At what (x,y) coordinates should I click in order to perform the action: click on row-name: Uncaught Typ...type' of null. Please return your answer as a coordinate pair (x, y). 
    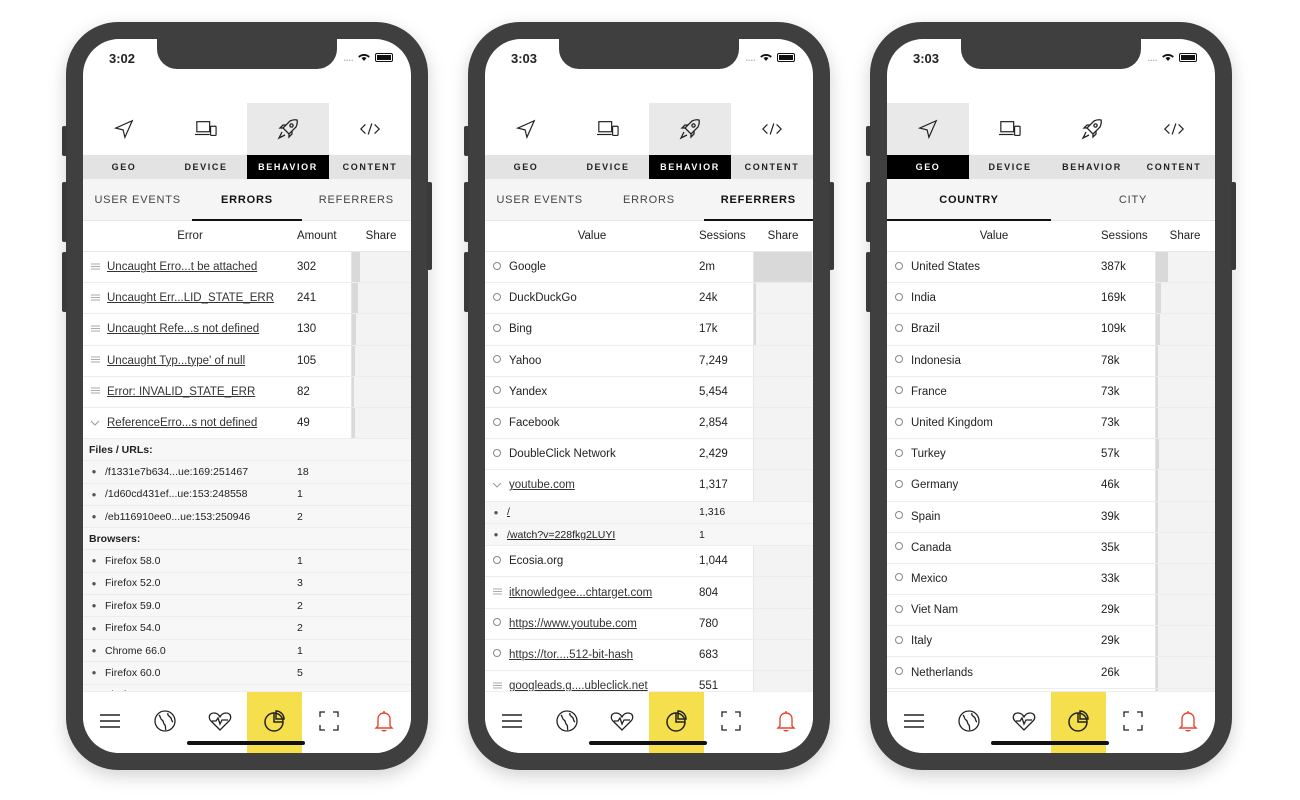
    Looking at the image, I should click on (202, 361).